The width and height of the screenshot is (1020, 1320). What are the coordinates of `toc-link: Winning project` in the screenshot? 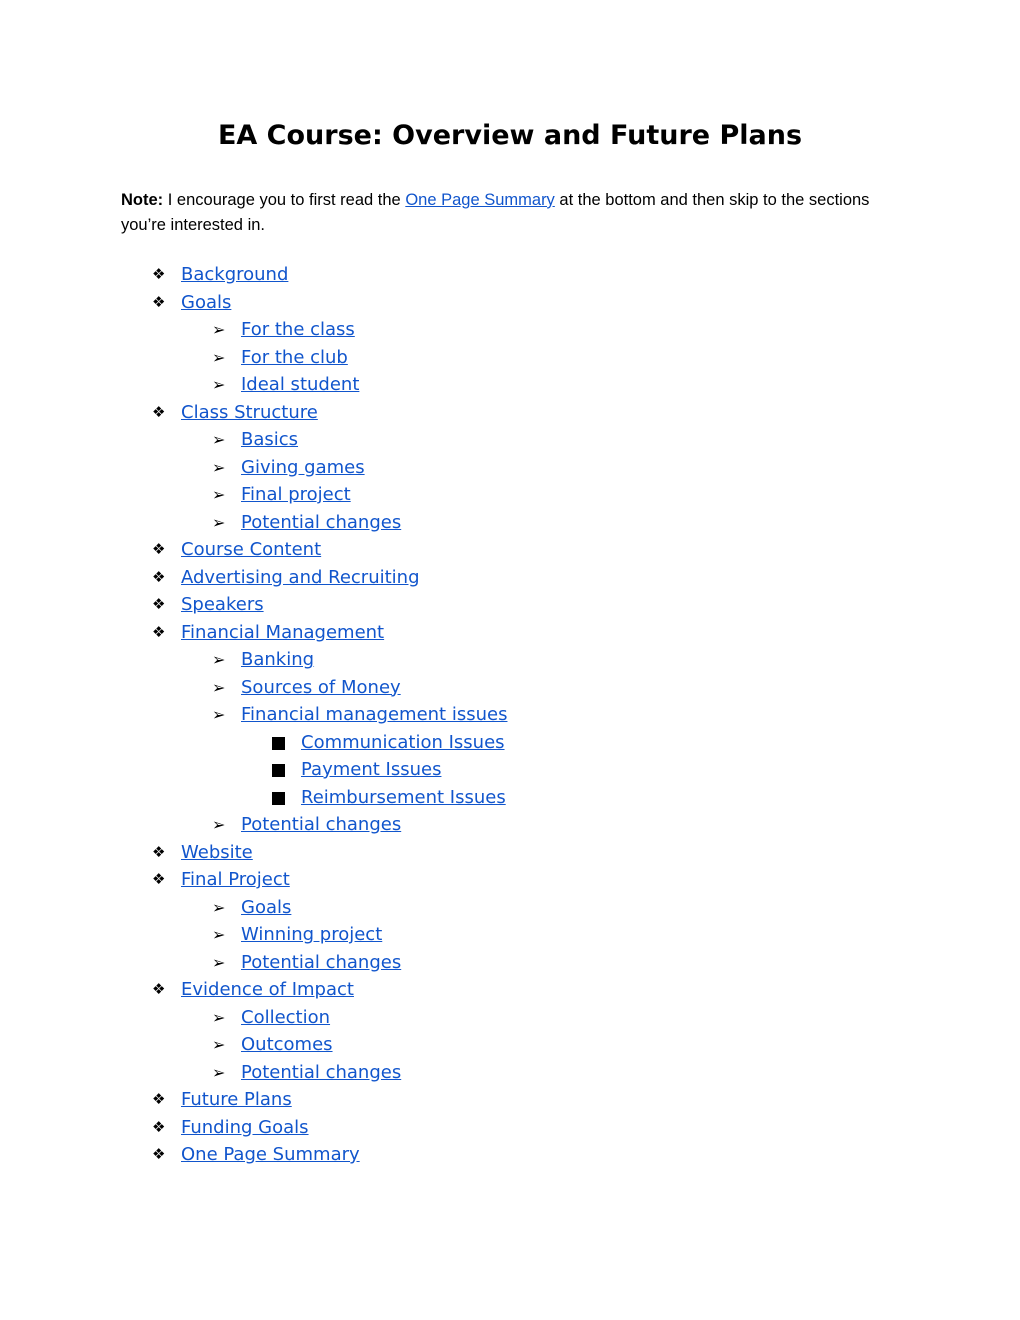 It's located at (311, 935).